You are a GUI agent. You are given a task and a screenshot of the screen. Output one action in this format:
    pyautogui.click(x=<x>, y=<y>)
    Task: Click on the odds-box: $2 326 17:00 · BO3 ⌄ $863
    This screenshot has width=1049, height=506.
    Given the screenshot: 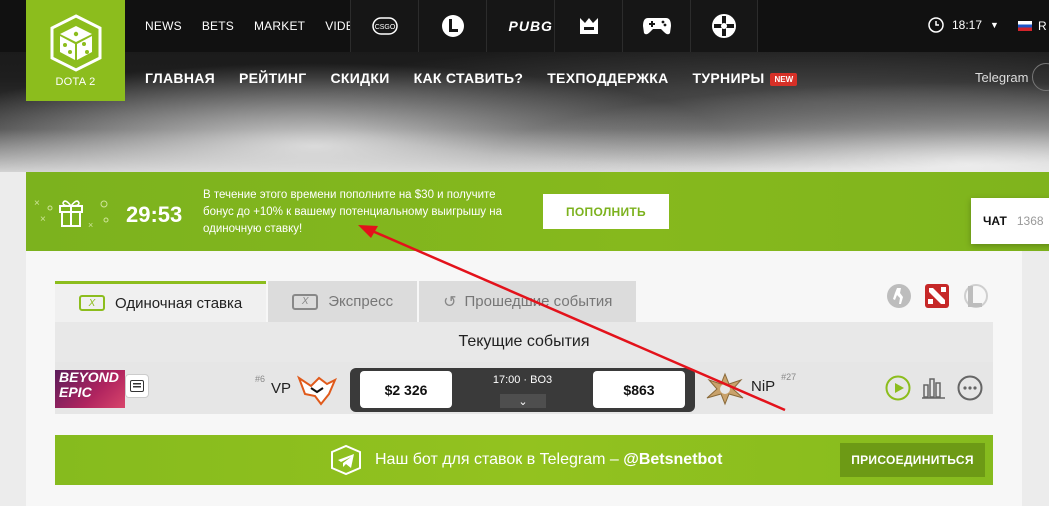 What is the action you would take?
    pyautogui.click(x=522, y=390)
    